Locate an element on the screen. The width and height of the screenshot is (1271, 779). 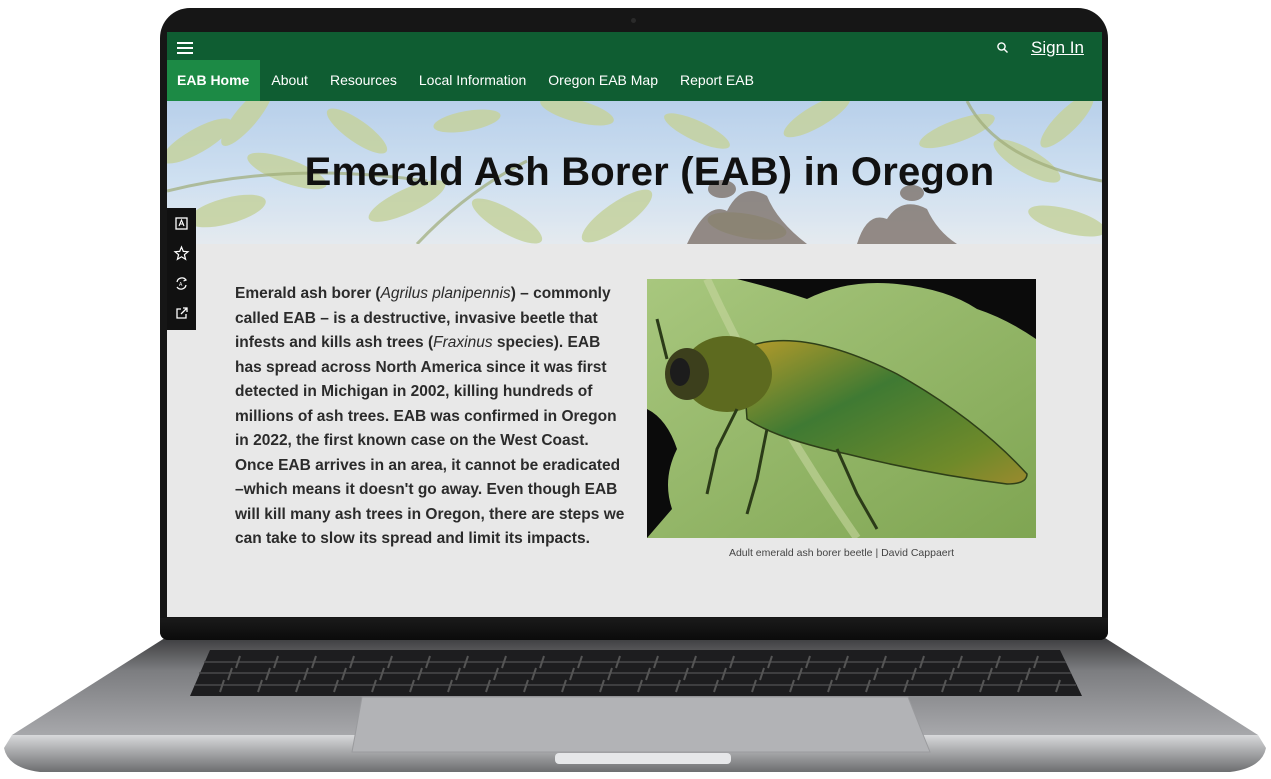
camera is located at coordinates (633, 20).